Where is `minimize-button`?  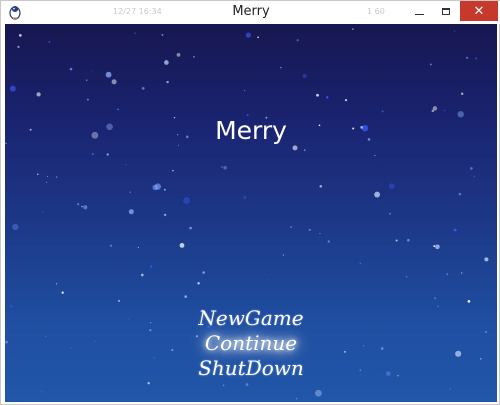 minimize-button is located at coordinates (419, 11).